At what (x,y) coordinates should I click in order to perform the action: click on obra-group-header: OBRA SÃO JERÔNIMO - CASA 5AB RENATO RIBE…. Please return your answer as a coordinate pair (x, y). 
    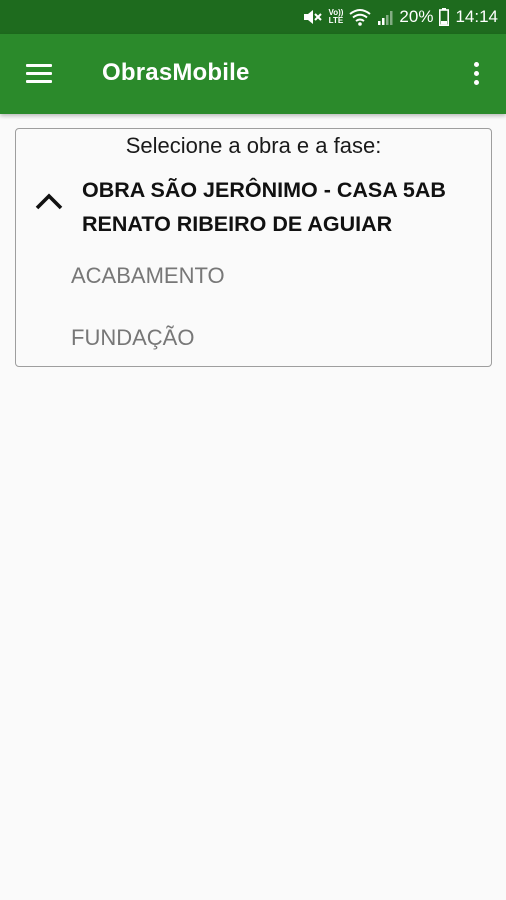
    Looking at the image, I should click on (253, 204).